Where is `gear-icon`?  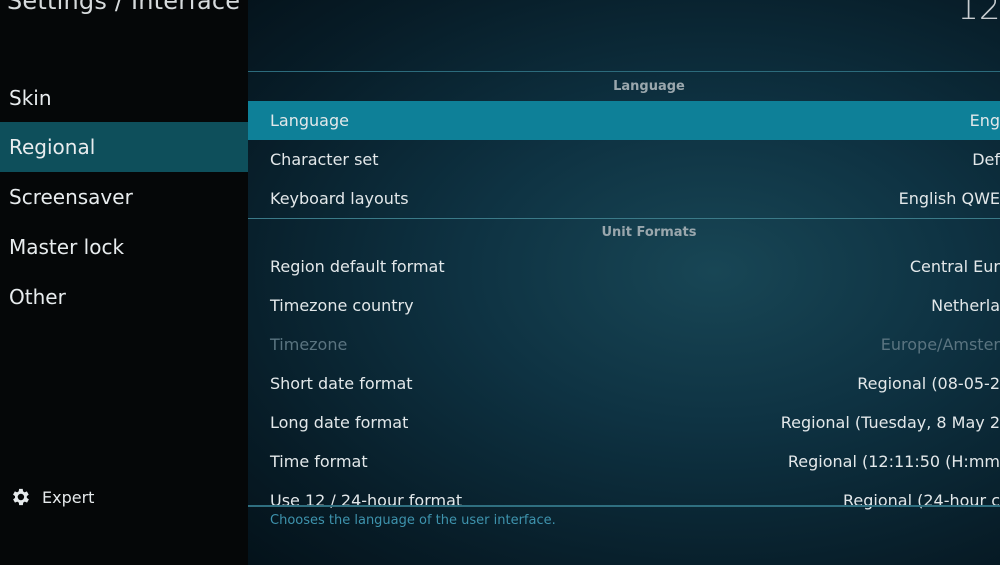
gear-icon is located at coordinates (21, 497).